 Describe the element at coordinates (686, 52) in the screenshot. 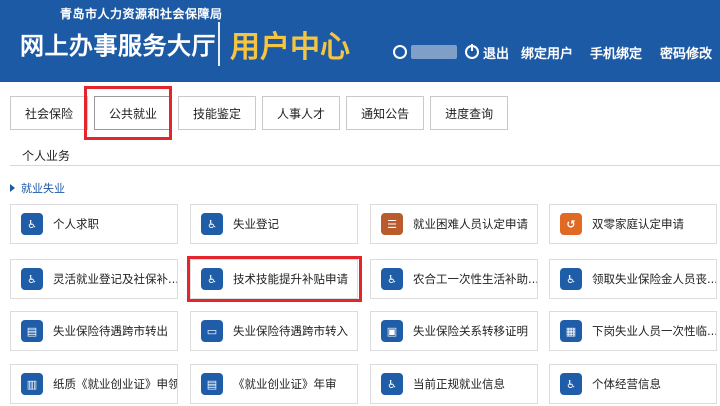

I see `change-password-link: 密码修改` at that location.